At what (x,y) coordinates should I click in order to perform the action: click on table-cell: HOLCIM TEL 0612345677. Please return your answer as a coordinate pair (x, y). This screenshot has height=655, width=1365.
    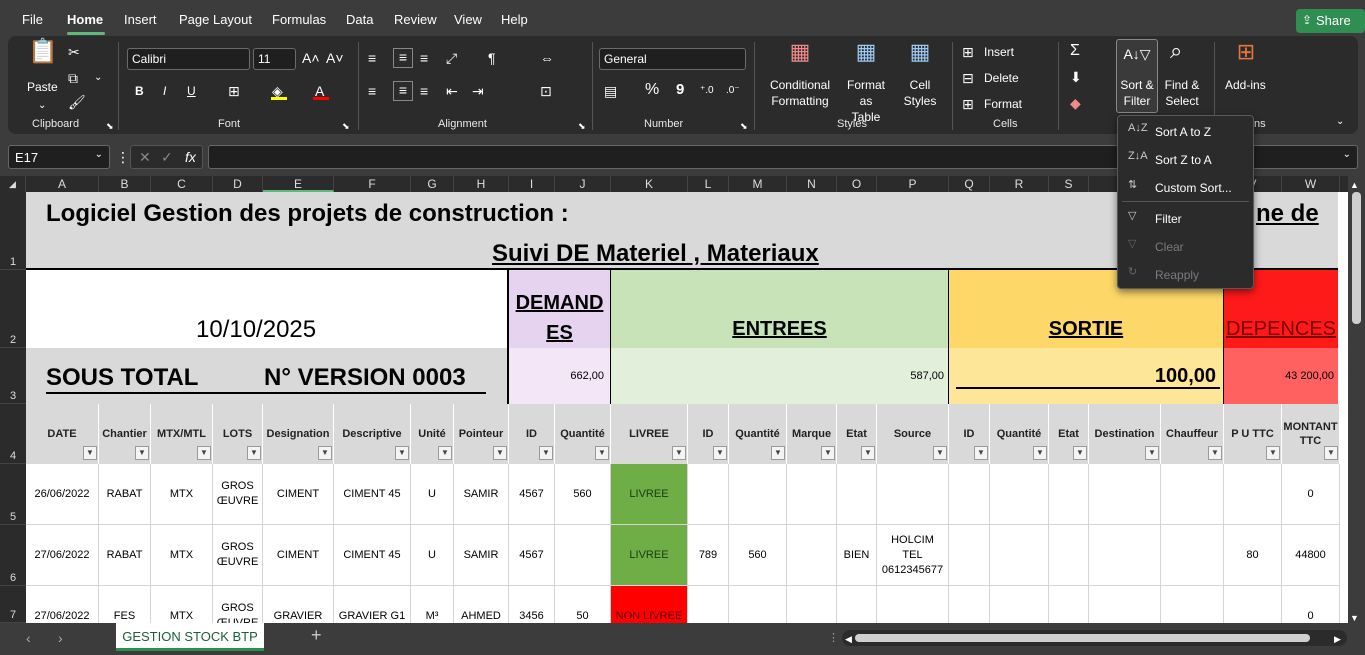
    Looking at the image, I should click on (913, 555).